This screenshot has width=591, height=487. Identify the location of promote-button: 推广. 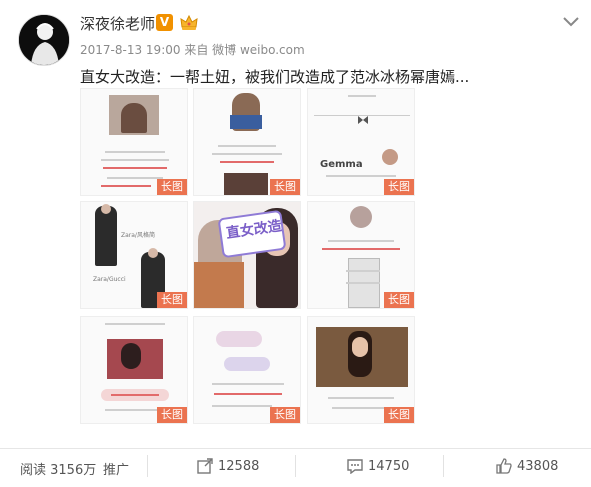
(116, 468).